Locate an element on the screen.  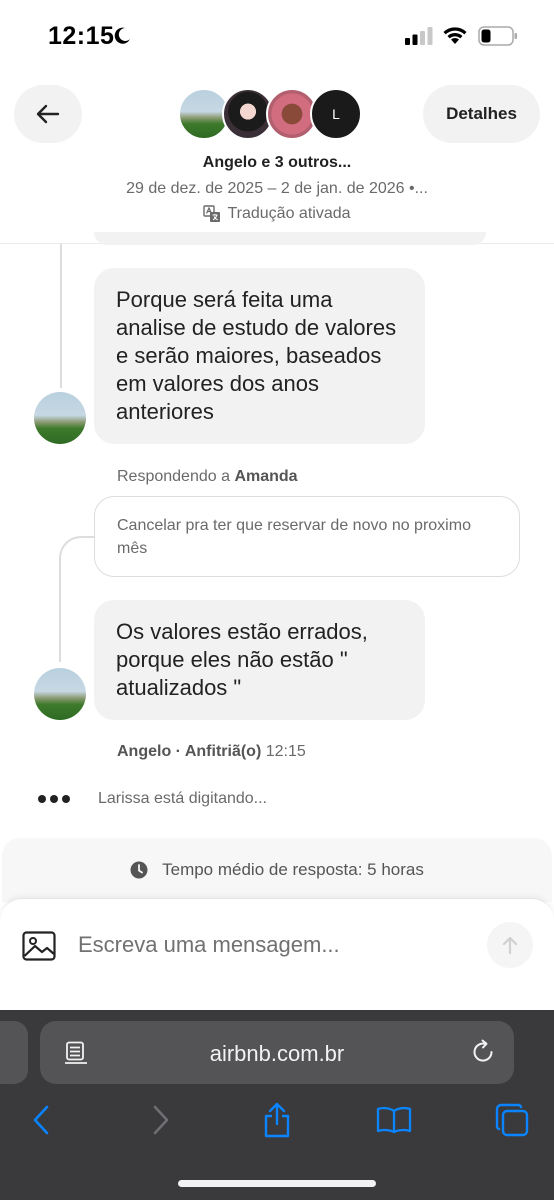
arrow-left-icon is located at coordinates (48, 114).